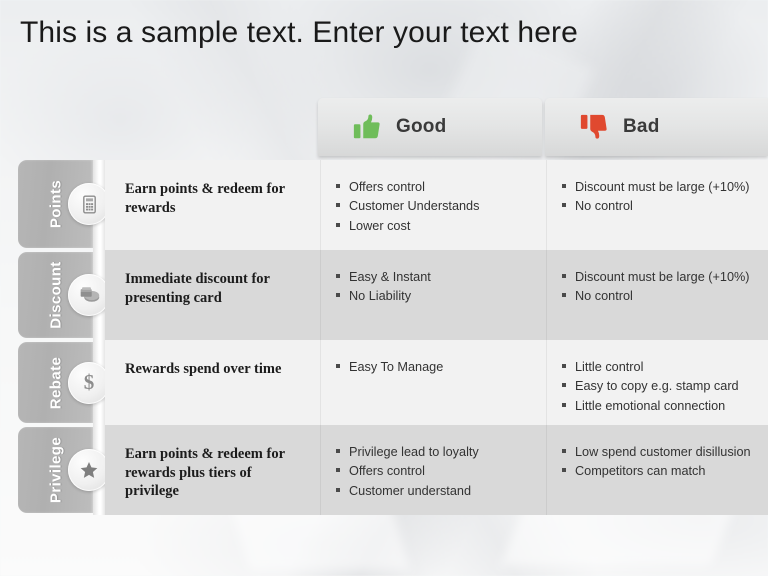  What do you see at coordinates (89, 382) in the screenshot?
I see `dollar-icon: $` at bounding box center [89, 382].